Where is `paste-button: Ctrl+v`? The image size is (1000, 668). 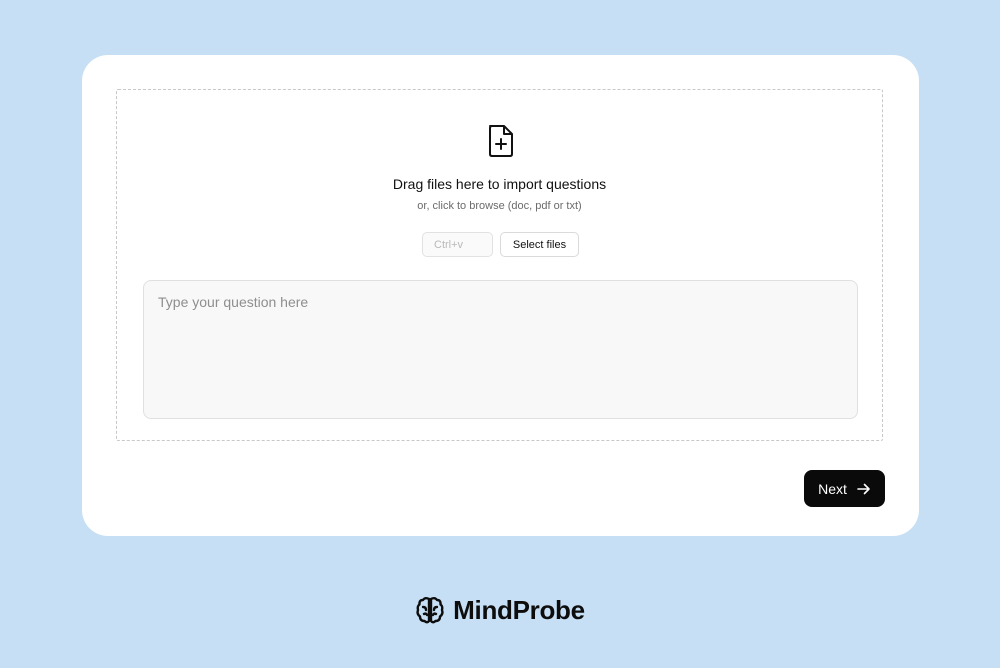
paste-button: Ctrl+v is located at coordinates (457, 244).